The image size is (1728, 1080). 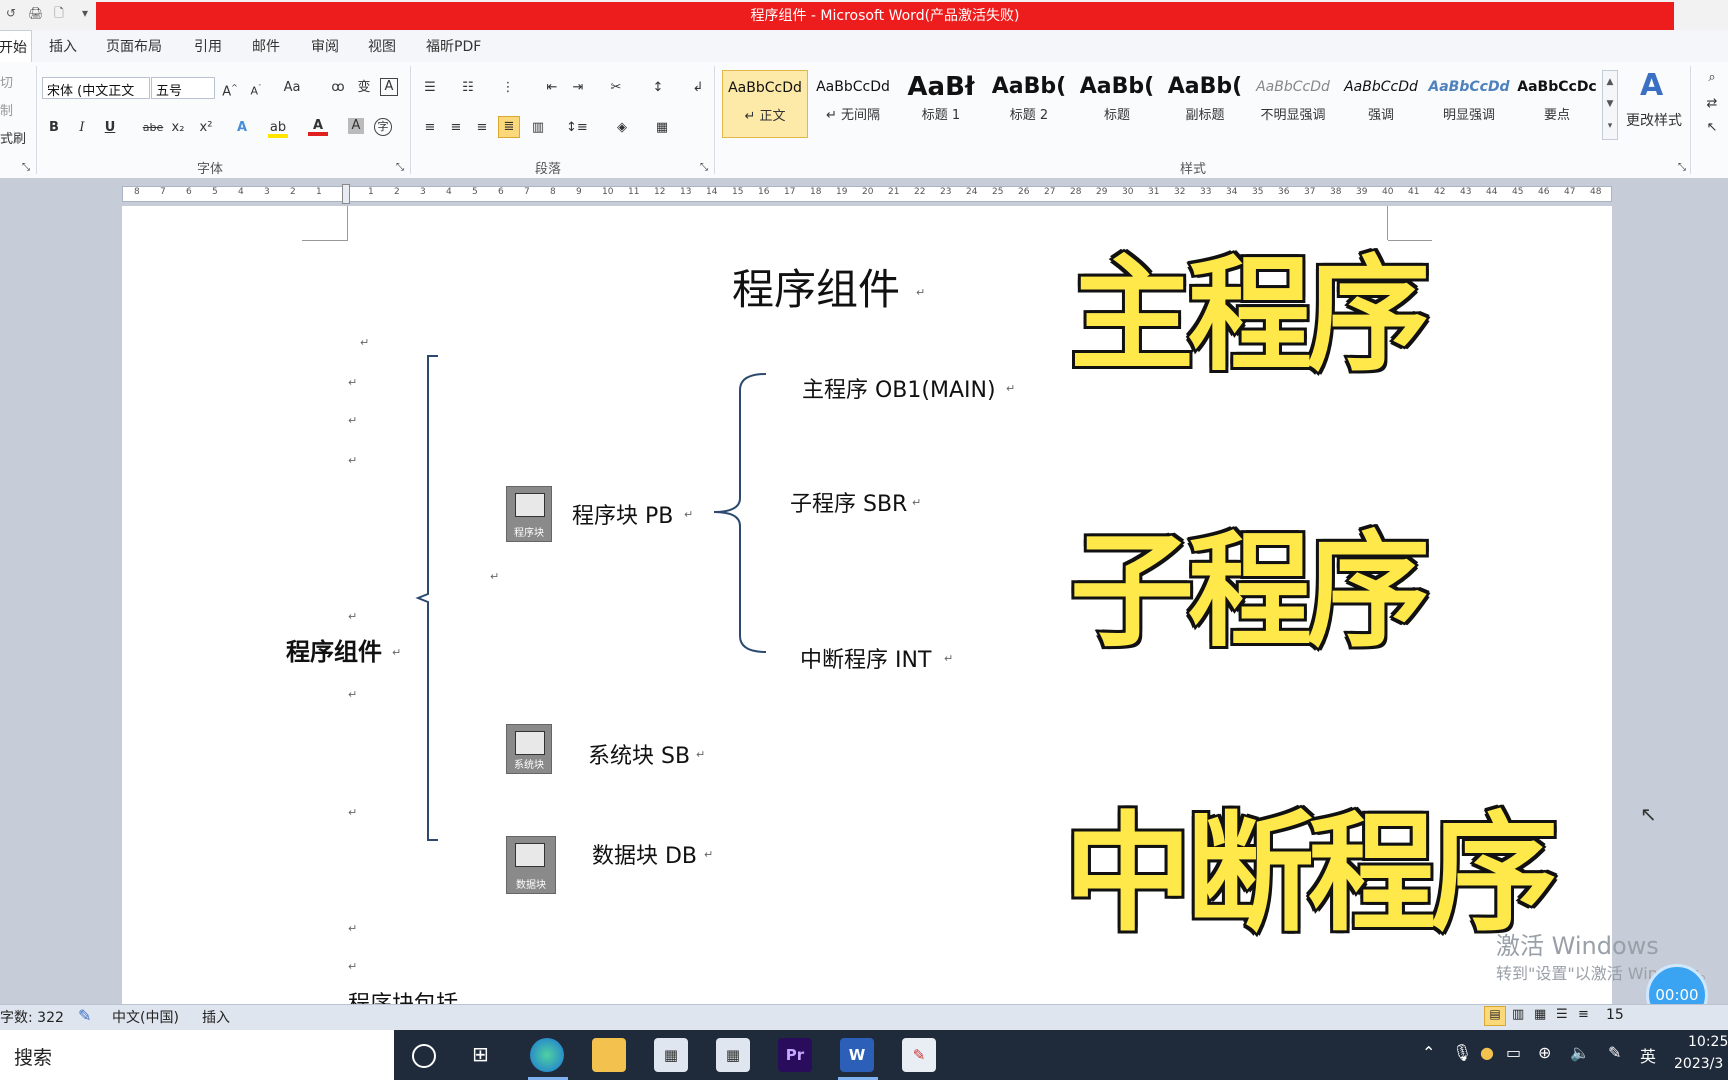 What do you see at coordinates (468, 88) in the screenshot?
I see `numbering-icon: ☷` at bounding box center [468, 88].